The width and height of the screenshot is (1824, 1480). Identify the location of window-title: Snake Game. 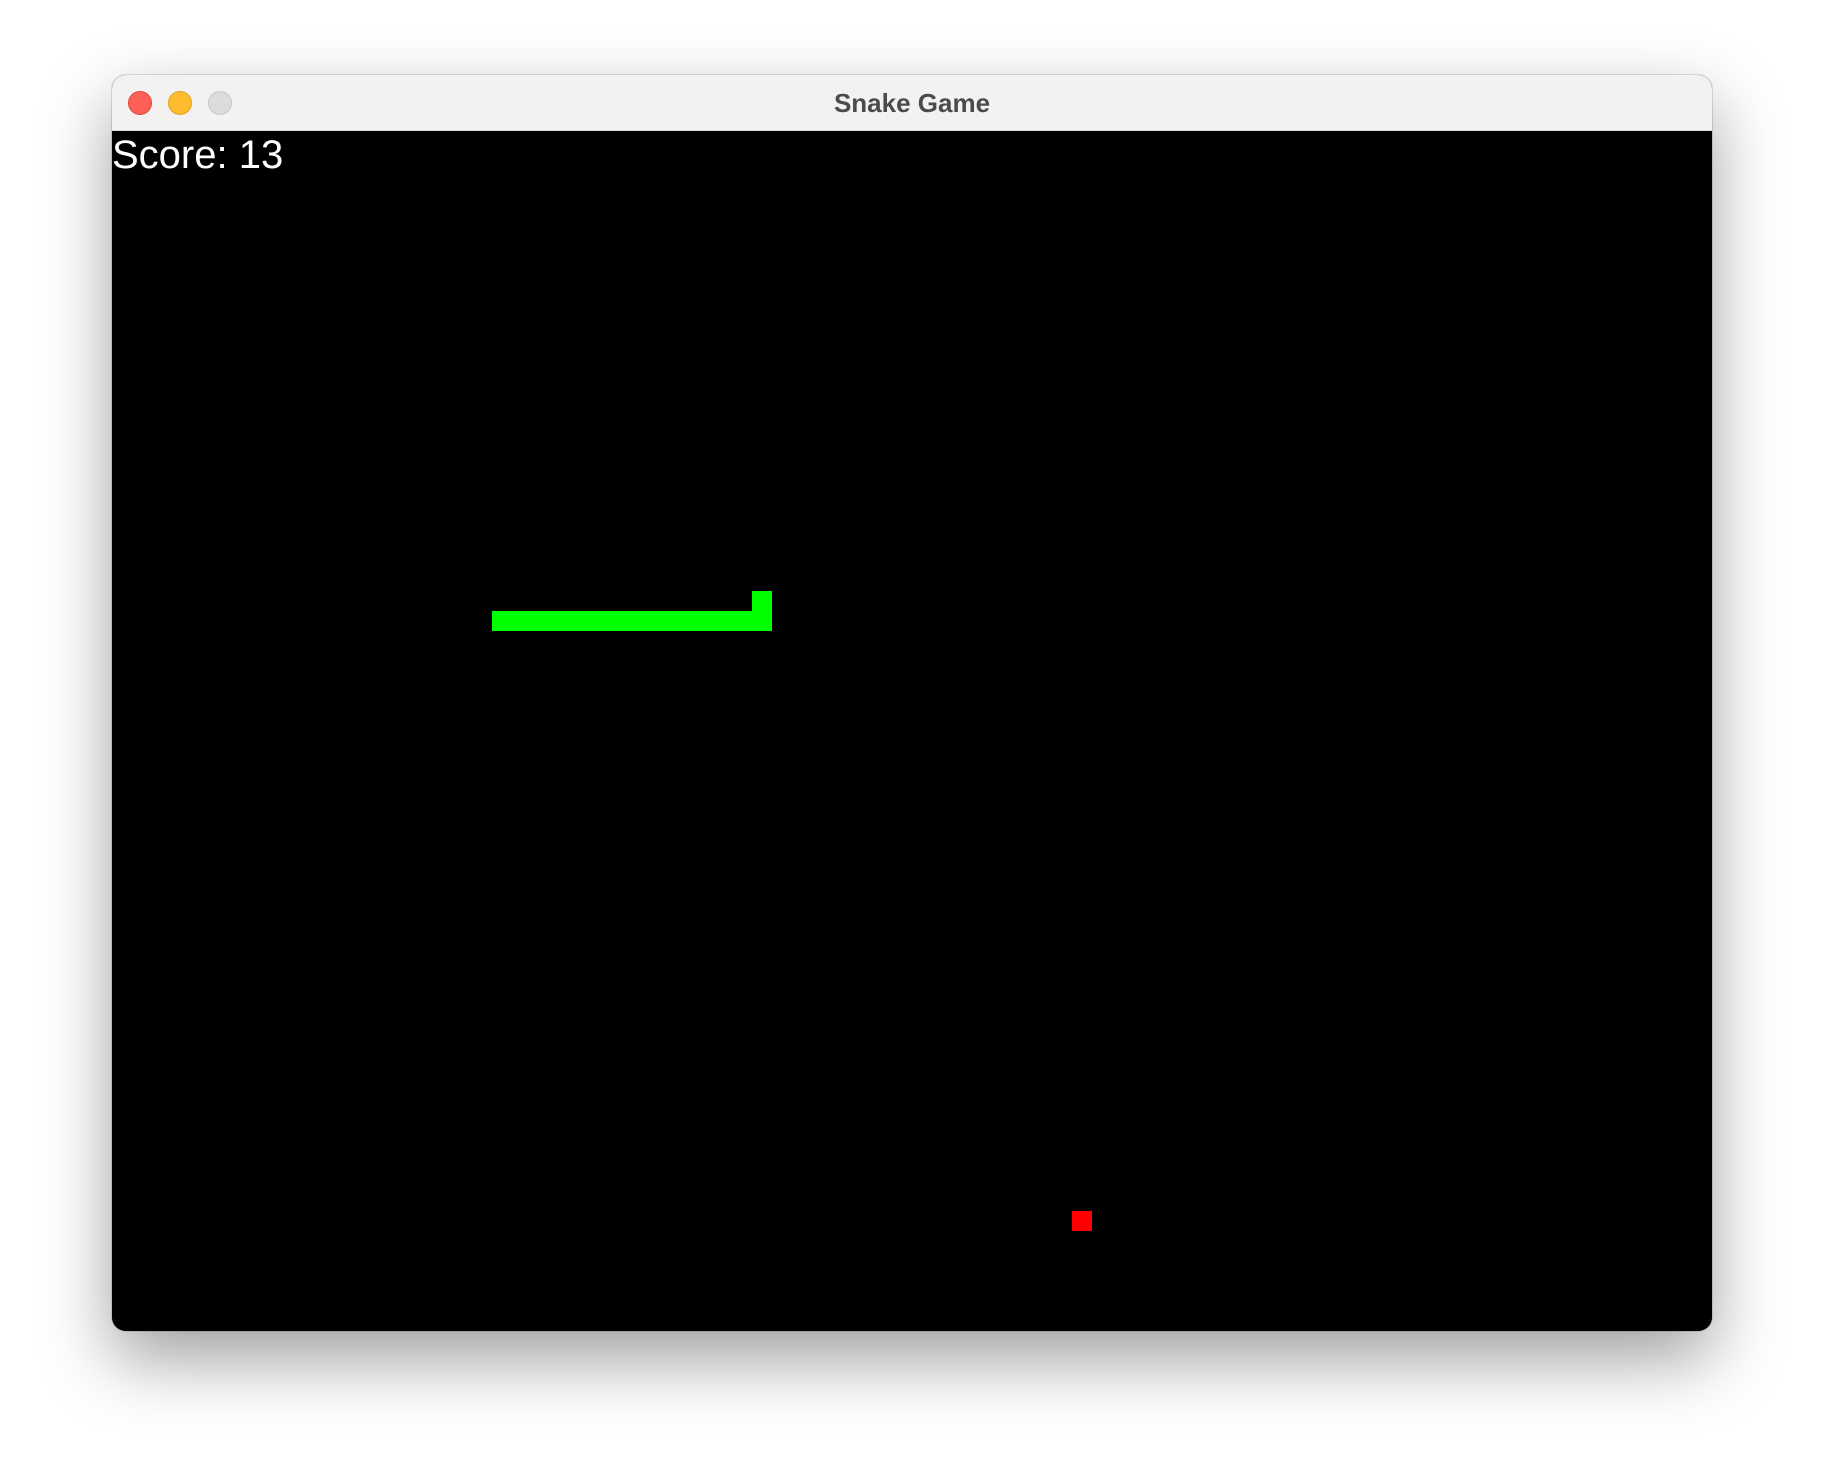
(912, 103).